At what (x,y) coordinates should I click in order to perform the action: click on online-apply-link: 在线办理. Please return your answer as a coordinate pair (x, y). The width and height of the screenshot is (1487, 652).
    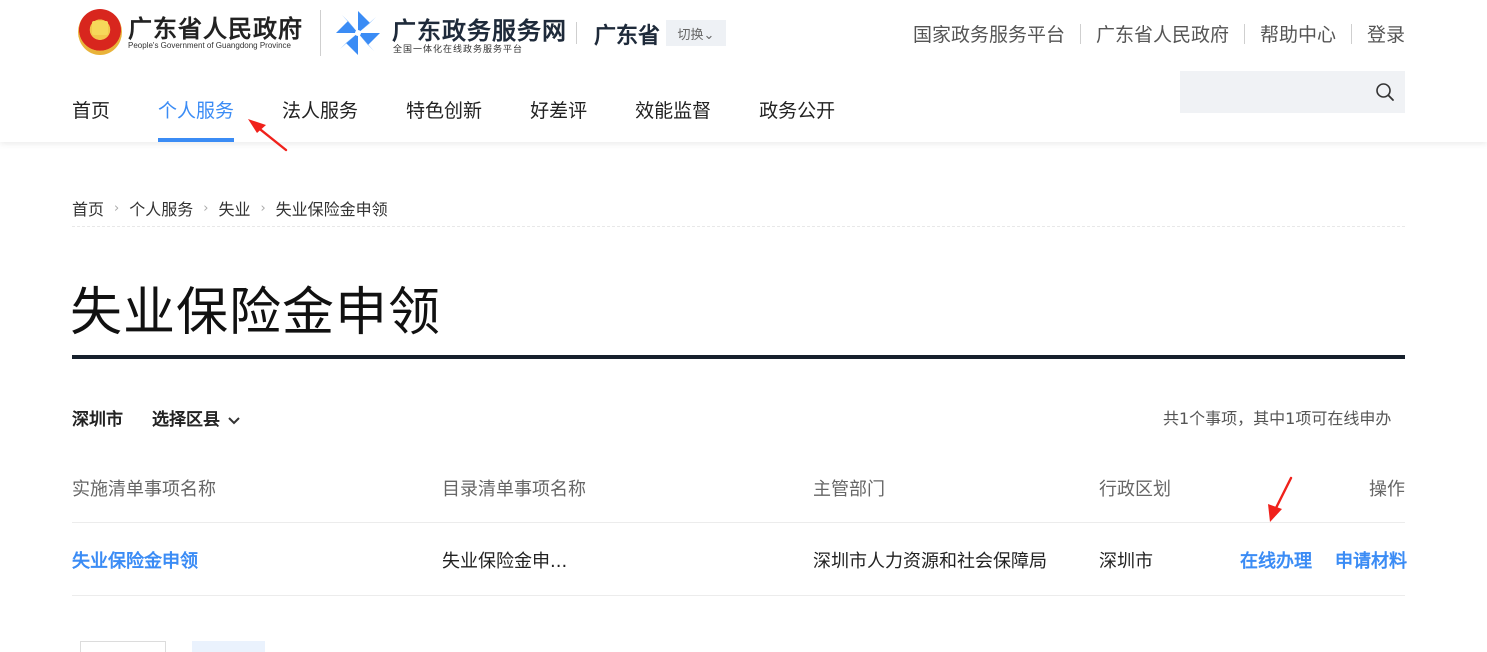
    Looking at the image, I should click on (1276, 560).